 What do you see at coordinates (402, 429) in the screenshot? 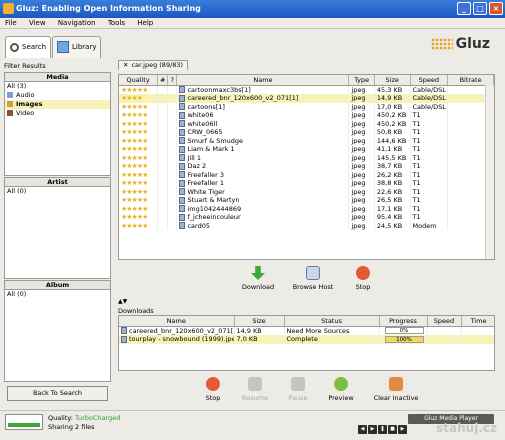
I see `player-next-icon: ▶` at bounding box center [402, 429].